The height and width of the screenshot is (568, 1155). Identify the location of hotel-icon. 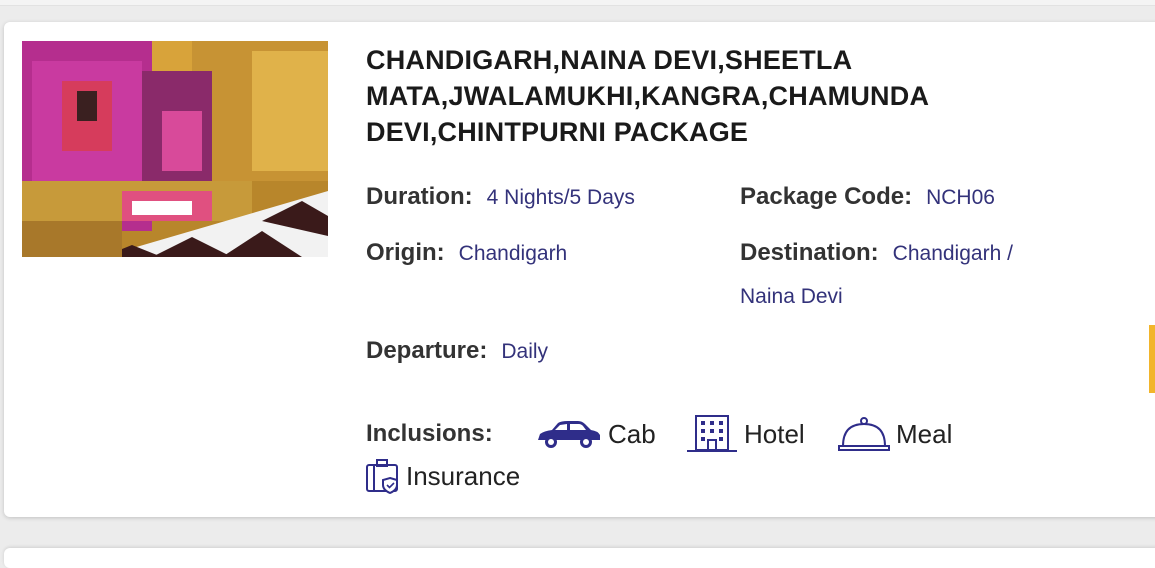
(712, 433).